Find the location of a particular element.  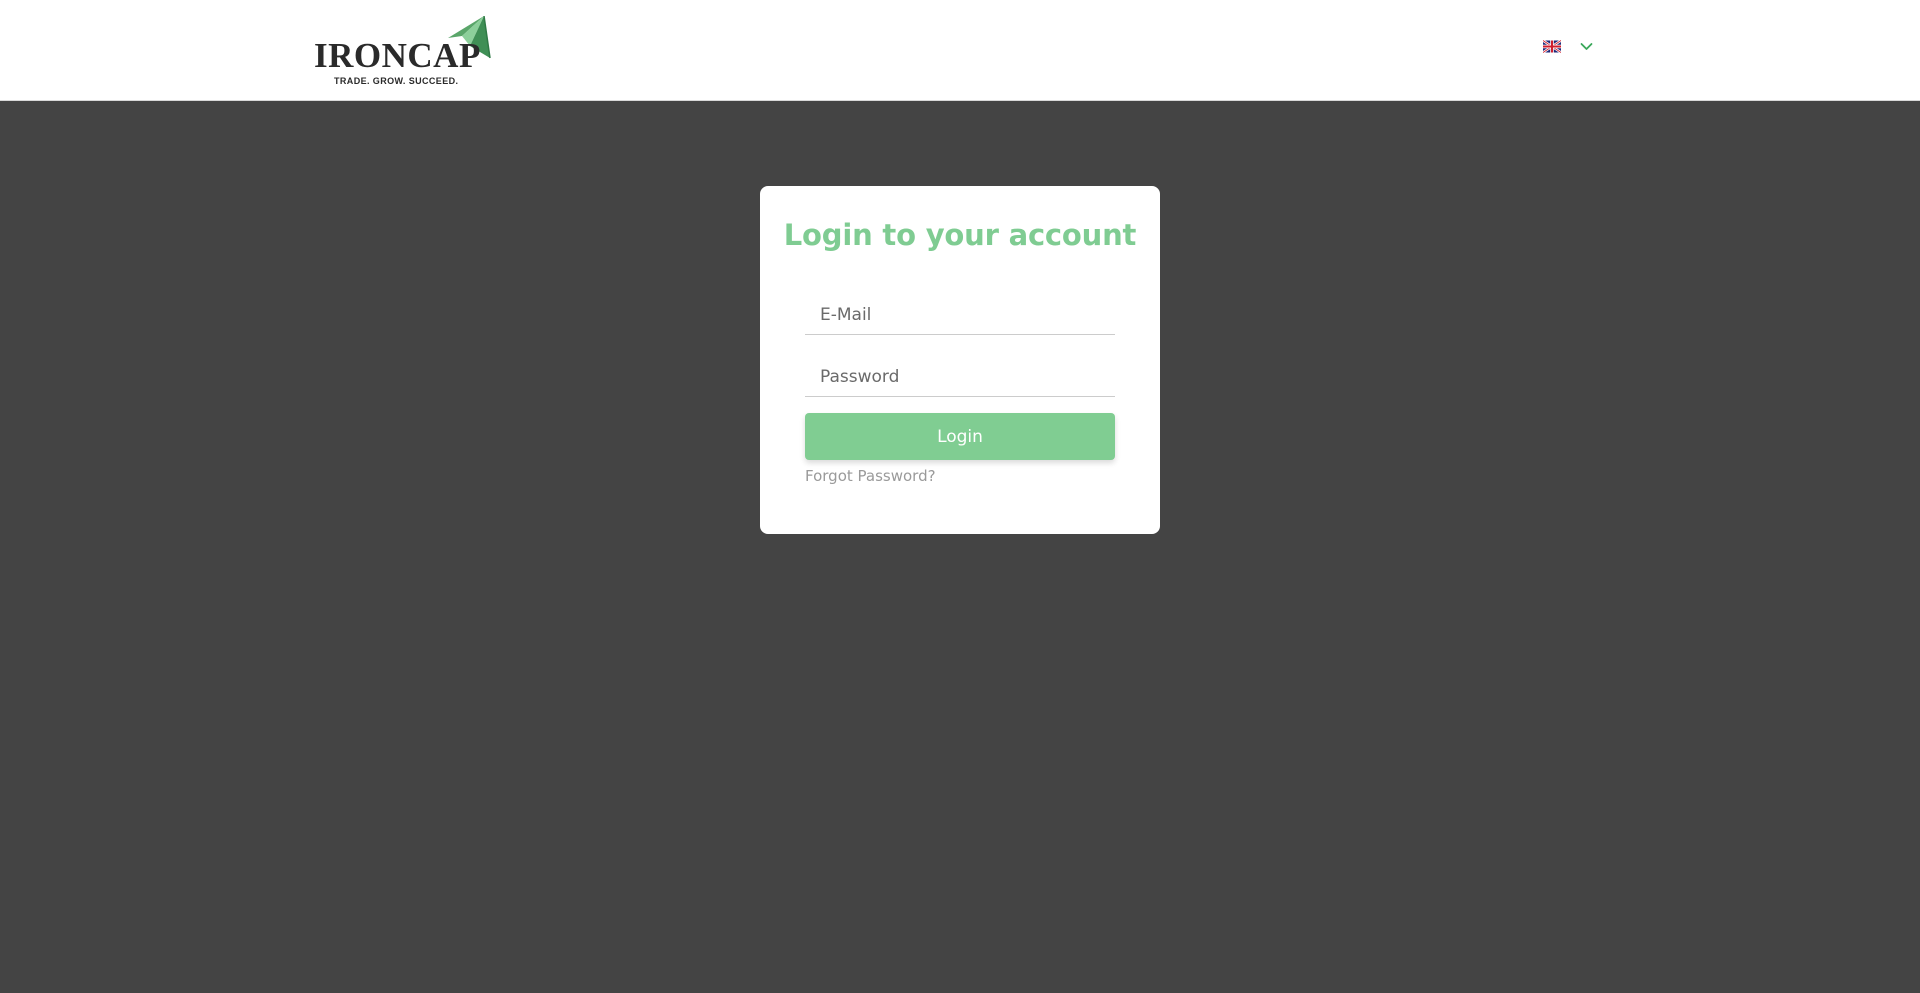

ironcap-logo: IRONCAP TRADE. GROW. SUCCEED. is located at coordinates (404, 51).